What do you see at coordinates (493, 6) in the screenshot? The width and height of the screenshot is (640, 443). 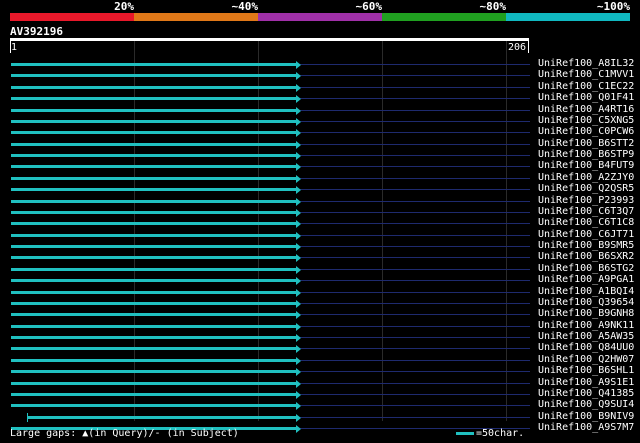 I see `scale-label: ~80%` at bounding box center [493, 6].